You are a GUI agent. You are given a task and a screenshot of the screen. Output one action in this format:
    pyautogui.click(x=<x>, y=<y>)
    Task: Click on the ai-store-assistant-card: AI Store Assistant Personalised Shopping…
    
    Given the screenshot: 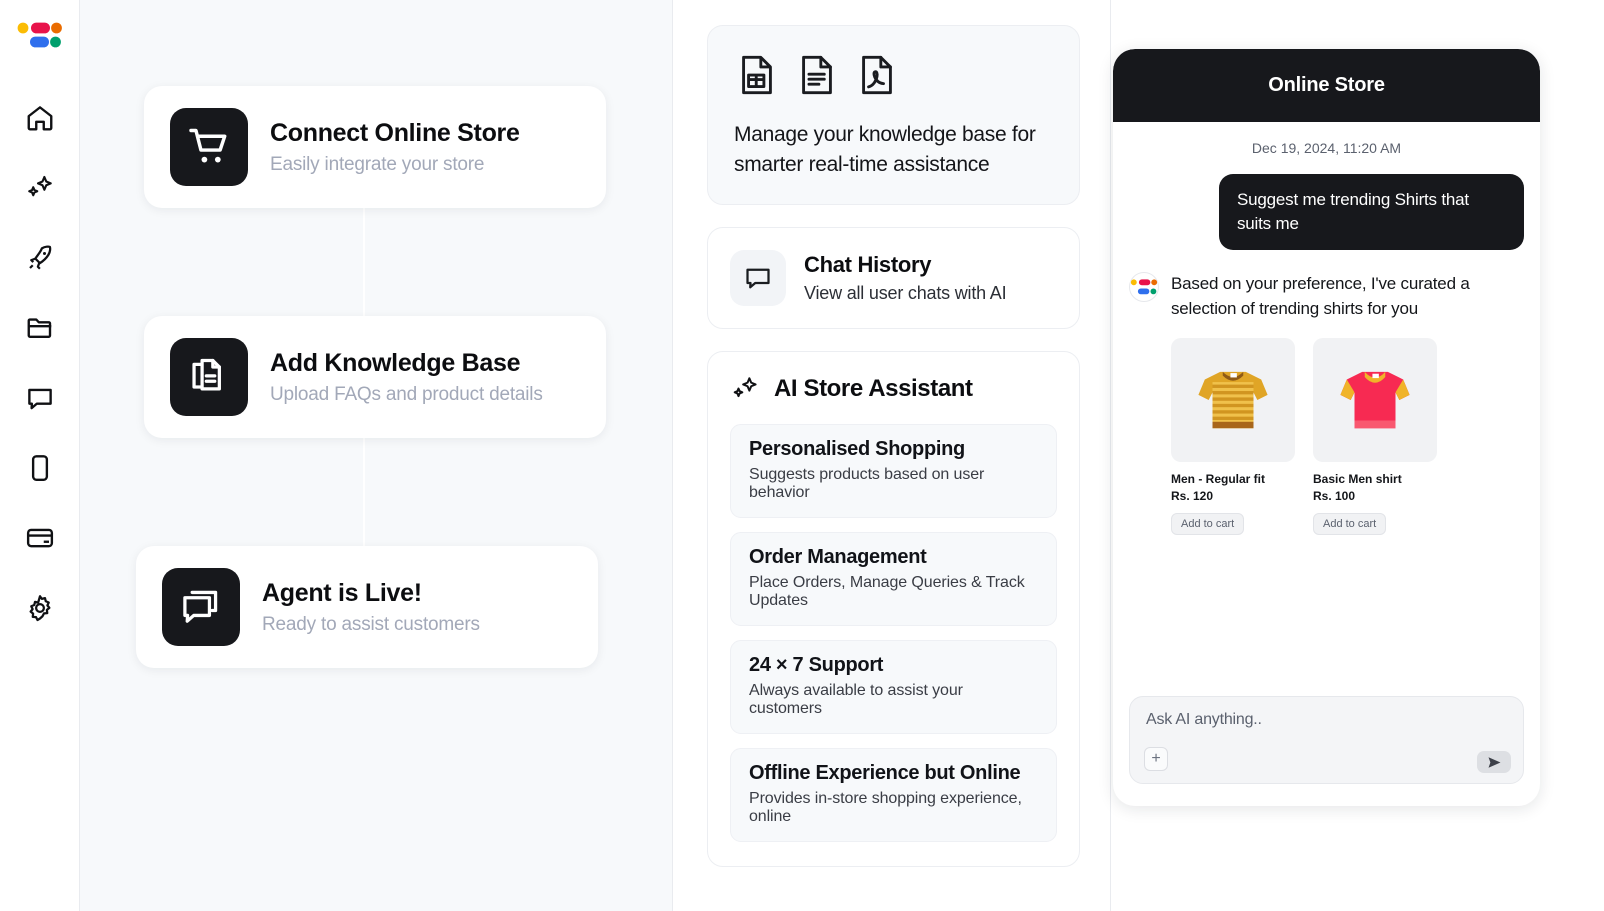 What is the action you would take?
    pyautogui.click(x=893, y=608)
    